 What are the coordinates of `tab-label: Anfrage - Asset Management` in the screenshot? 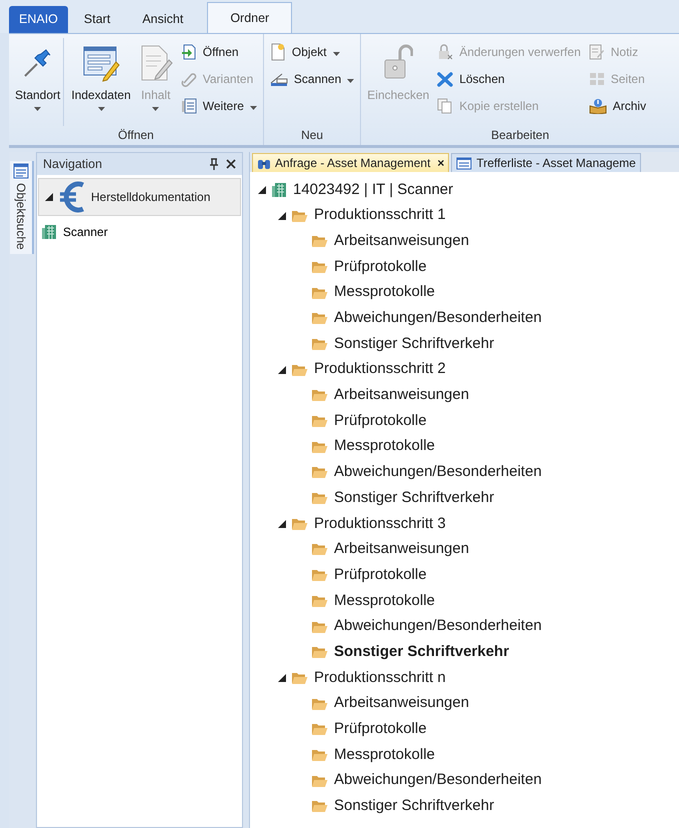 It's located at (352, 163).